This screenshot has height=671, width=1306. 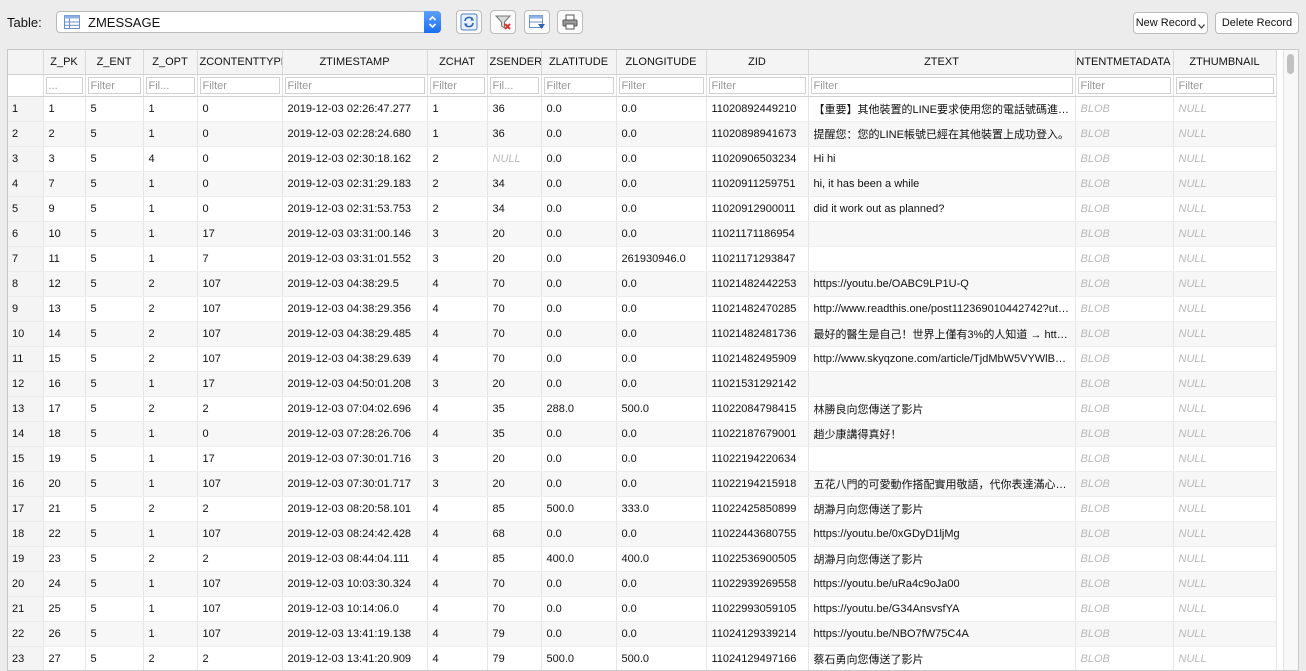 What do you see at coordinates (355, 559) in the screenshot?
I see `table-cell: 2019-12-03 08:44:04.111` at bounding box center [355, 559].